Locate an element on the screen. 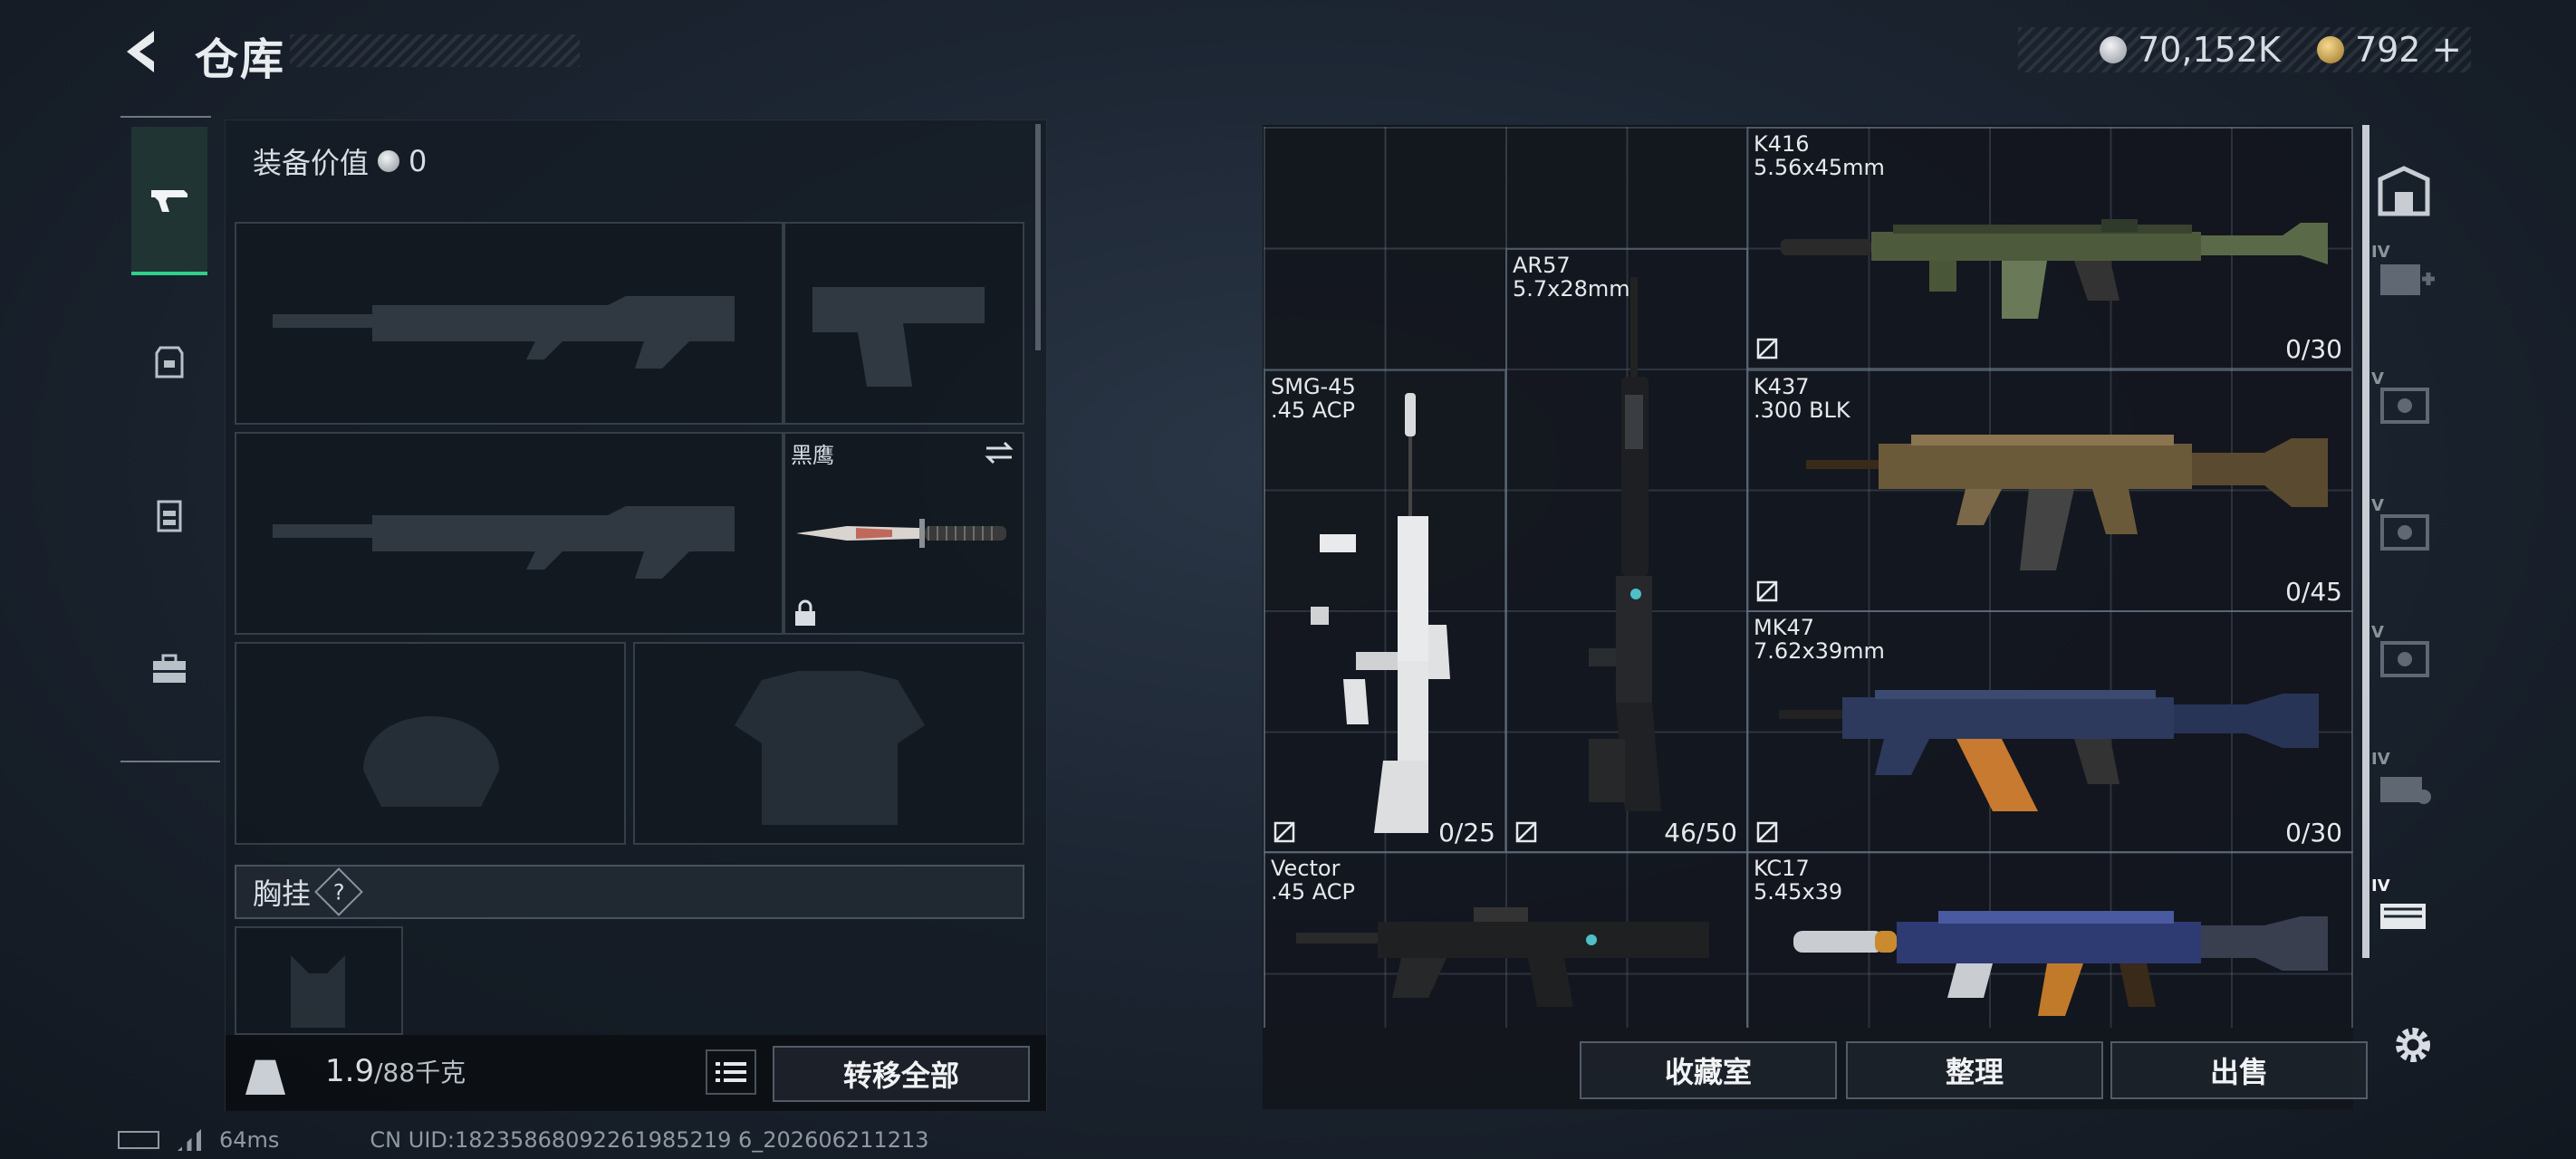 This screenshot has width=2576, height=1159. list-icon is located at coordinates (731, 1072).